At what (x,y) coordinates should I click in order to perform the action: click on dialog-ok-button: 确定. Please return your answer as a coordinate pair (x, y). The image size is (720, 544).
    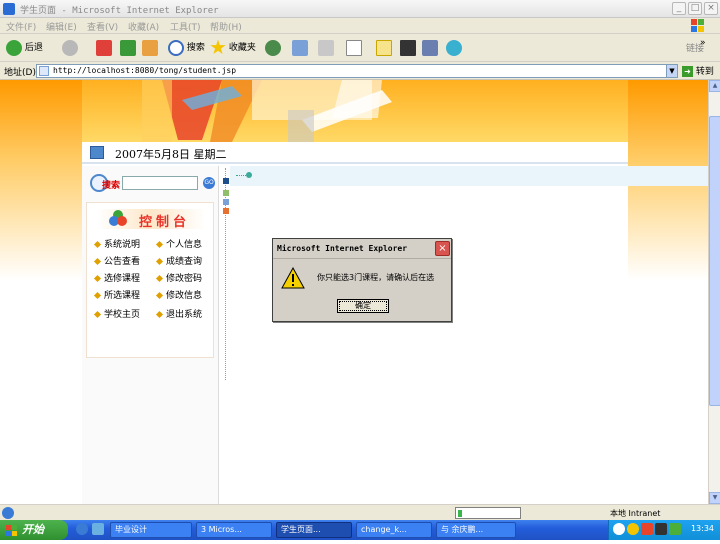
    Looking at the image, I should click on (363, 306).